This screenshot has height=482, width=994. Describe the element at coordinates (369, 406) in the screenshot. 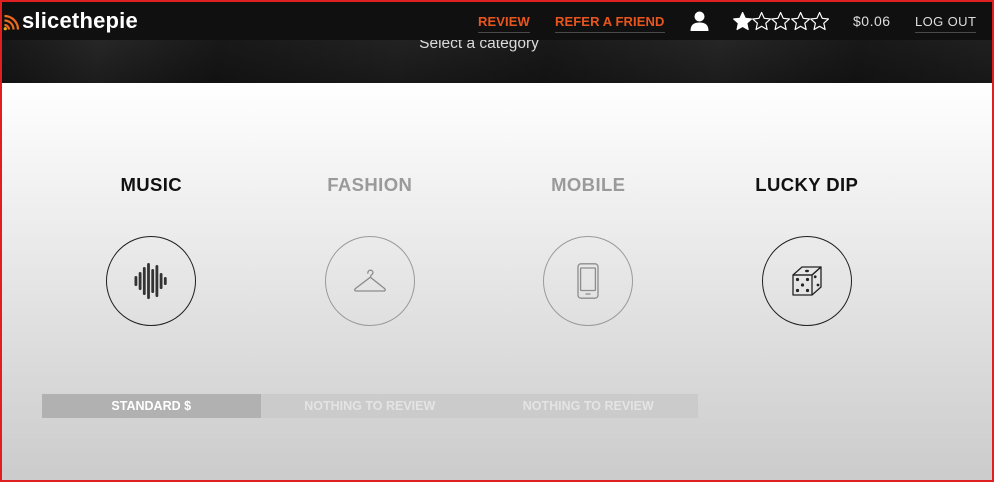

I see `status-bar-fashion: NOTHING TO REVIEW` at that location.